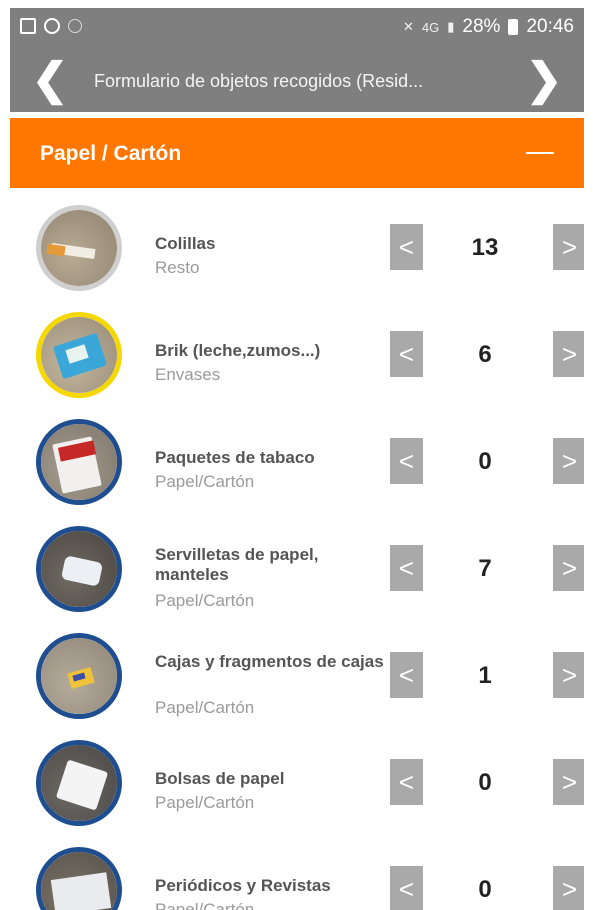 This screenshot has width=594, height=910. Describe the element at coordinates (185, 243) in the screenshot. I see `item-name: Colillas` at that location.